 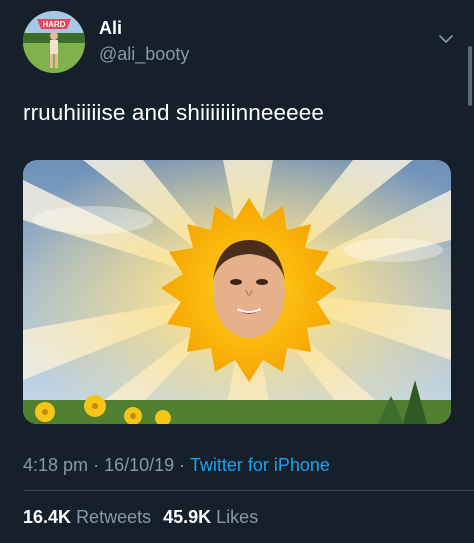 What do you see at coordinates (114, 517) in the screenshot?
I see `retweets-label: Retweets` at bounding box center [114, 517].